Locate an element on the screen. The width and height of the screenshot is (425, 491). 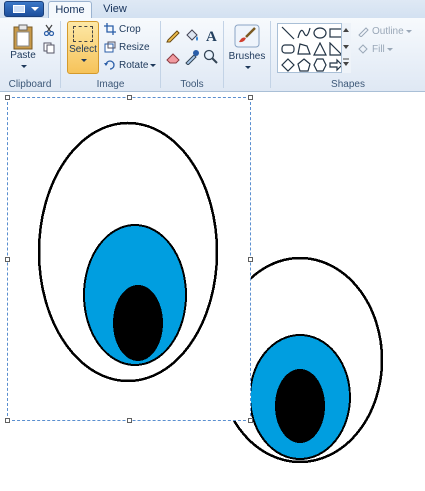
brushes-label: Brushes is located at coordinates (247, 56).